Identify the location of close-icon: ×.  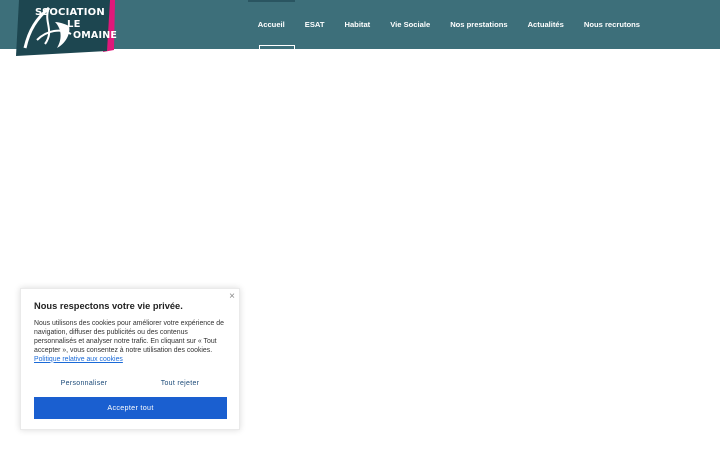
(232, 296).